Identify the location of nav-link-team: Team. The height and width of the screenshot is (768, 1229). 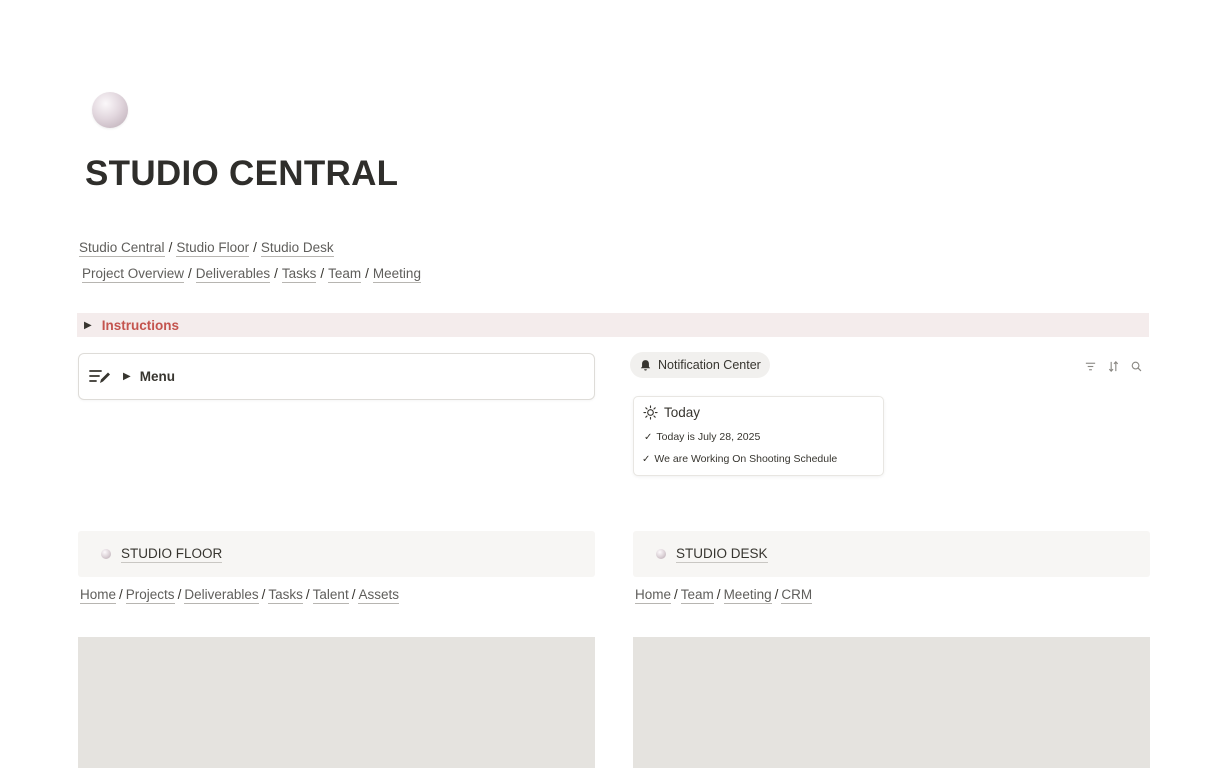
(345, 274).